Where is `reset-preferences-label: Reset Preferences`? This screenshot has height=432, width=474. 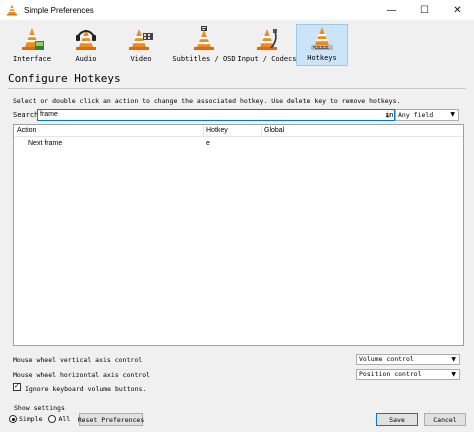 reset-preferences-label: Reset Preferences is located at coordinates (111, 419).